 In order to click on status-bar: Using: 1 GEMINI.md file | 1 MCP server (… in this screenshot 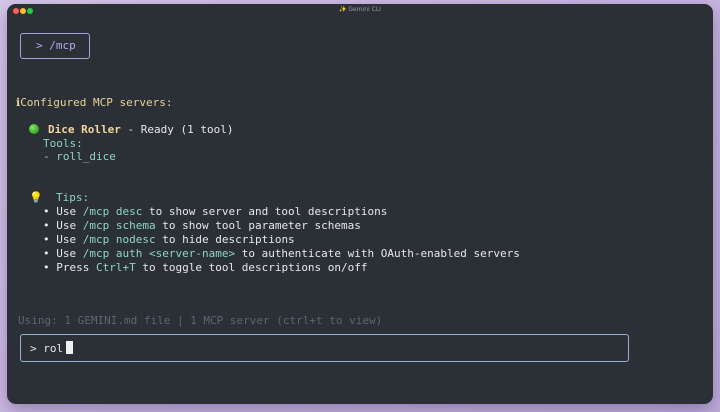, I will do `click(200, 320)`.